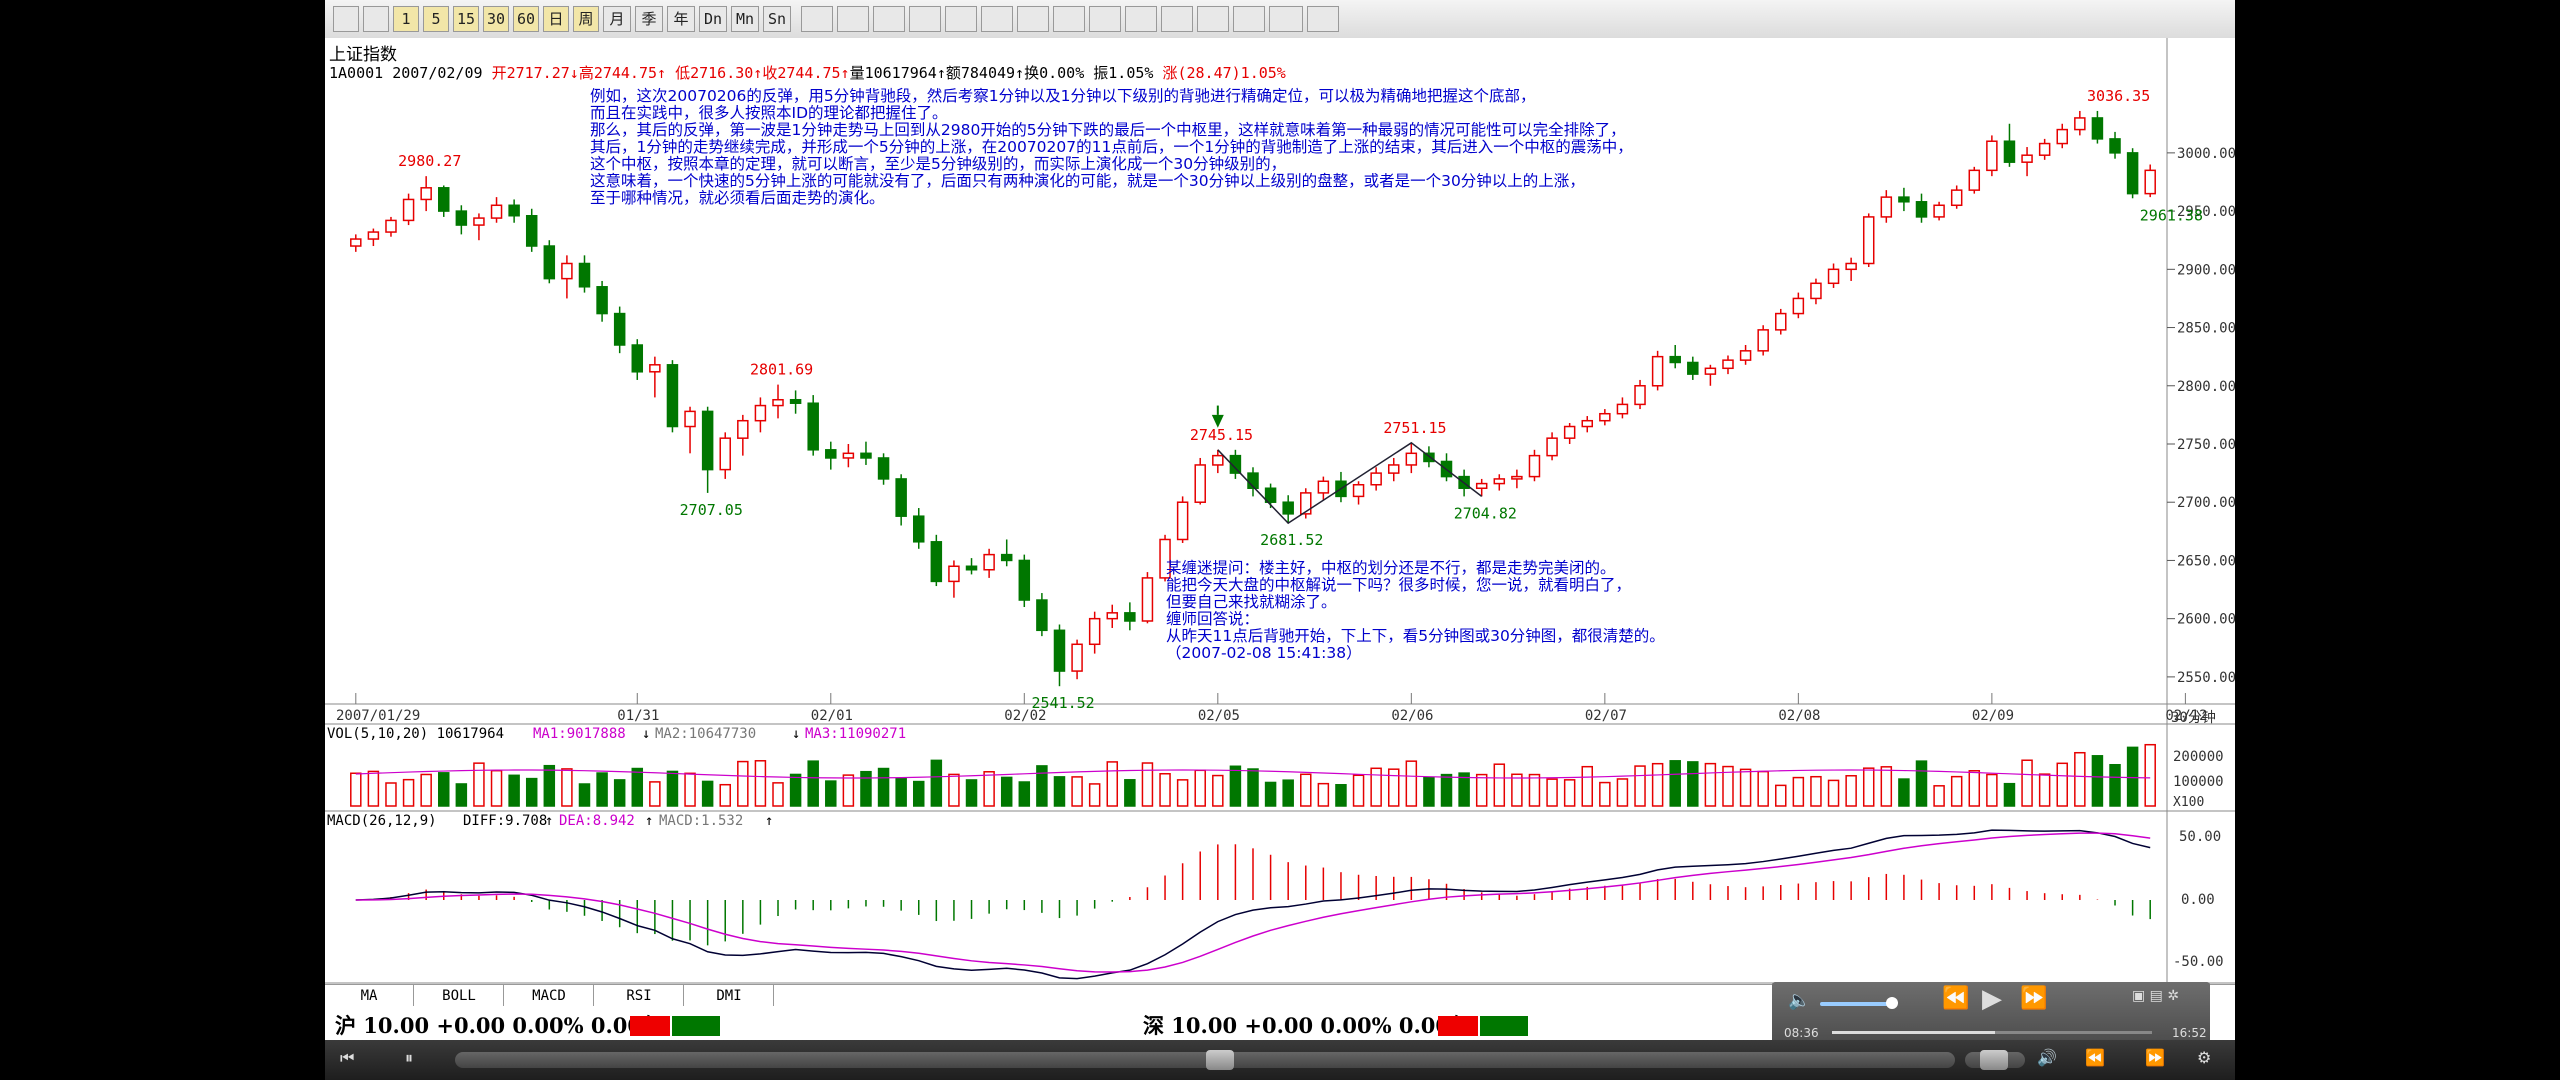 This screenshot has width=2560, height=1080. What do you see at coordinates (745, 19) in the screenshot?
I see `period-button-11: Mn` at bounding box center [745, 19].